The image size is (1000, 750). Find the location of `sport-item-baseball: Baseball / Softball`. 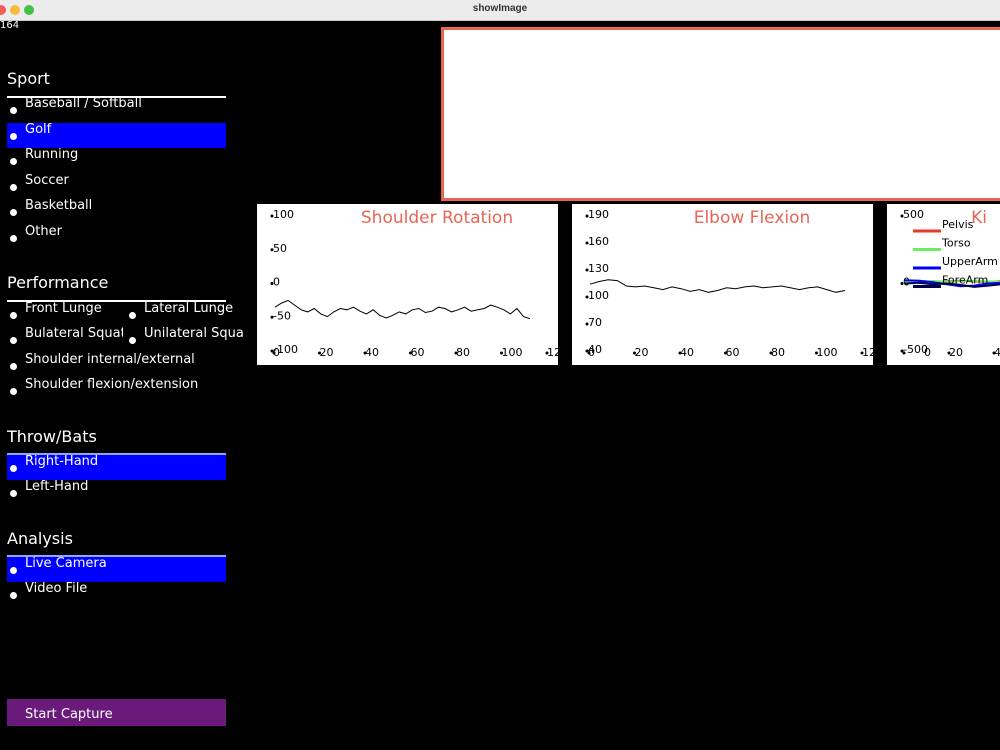

sport-item-baseball: Baseball / Softball is located at coordinates (116, 109).